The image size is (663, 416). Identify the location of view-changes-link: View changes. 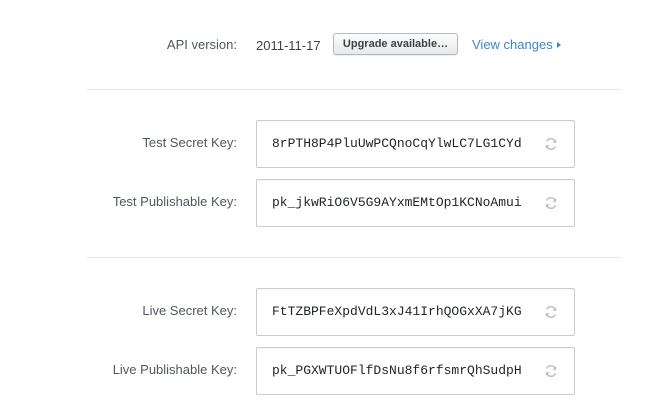
(516, 44).